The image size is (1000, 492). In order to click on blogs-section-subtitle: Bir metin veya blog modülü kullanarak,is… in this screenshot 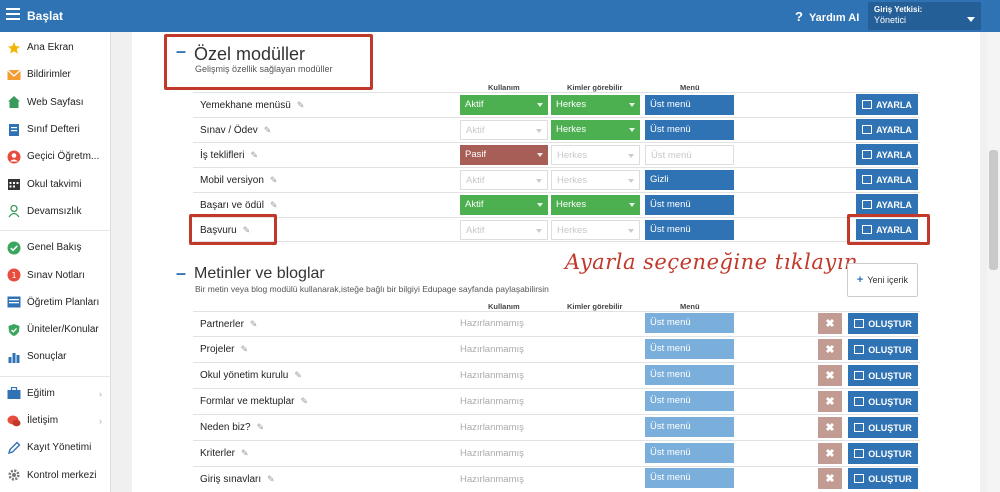, I will do `click(372, 289)`.